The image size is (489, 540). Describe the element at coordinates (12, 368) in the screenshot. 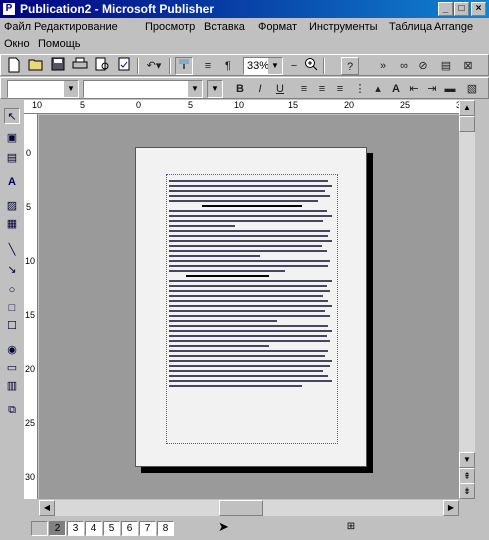

I see `form-control-tool-icon: ▭` at that location.